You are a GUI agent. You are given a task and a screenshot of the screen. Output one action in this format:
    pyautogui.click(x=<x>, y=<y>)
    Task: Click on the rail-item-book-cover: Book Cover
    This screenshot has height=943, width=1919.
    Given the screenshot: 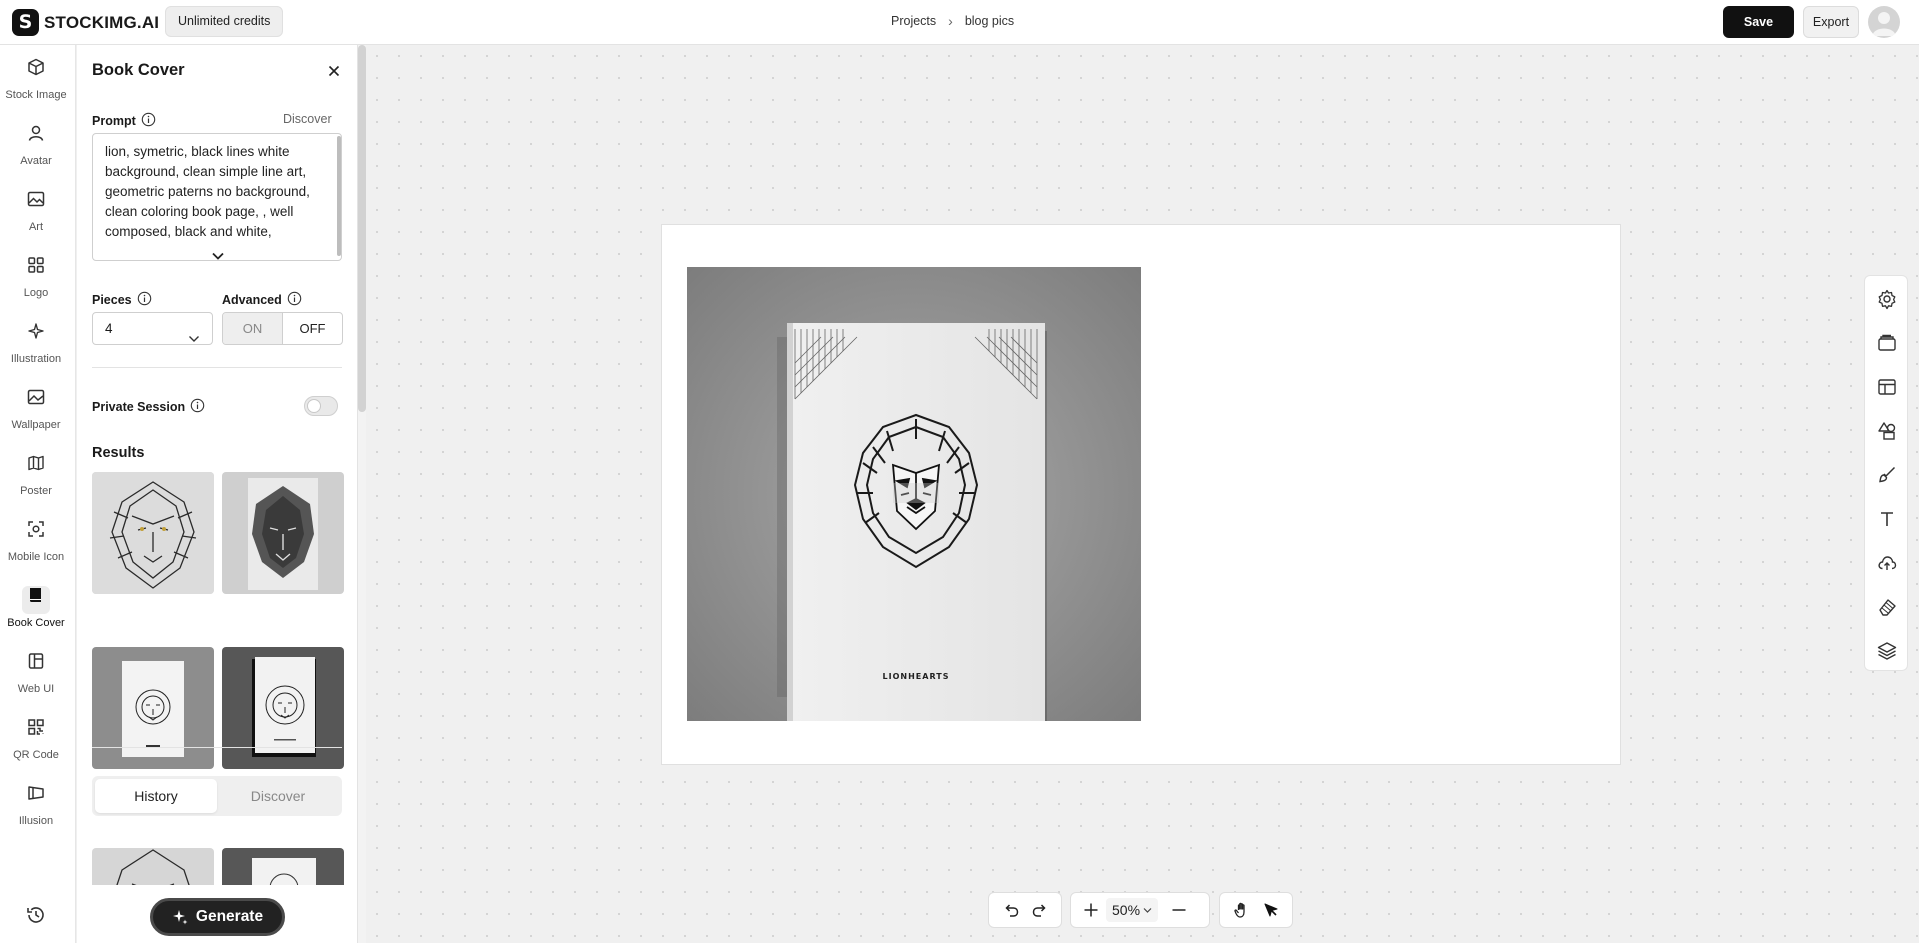 What is the action you would take?
    pyautogui.click(x=36, y=610)
    